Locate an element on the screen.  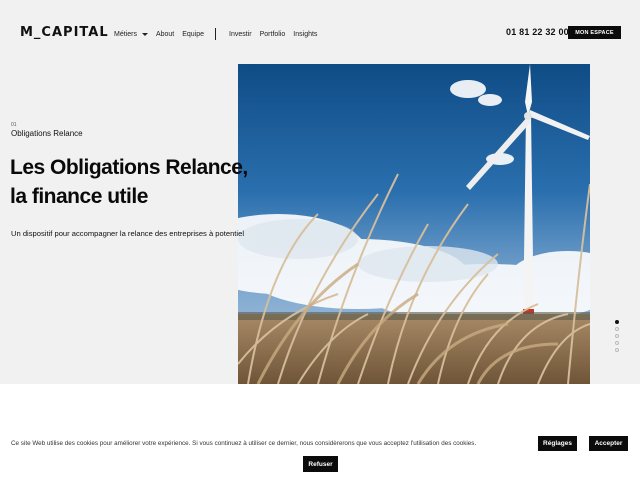
phone-link: 01 81 22 32 00 is located at coordinates (537, 32).